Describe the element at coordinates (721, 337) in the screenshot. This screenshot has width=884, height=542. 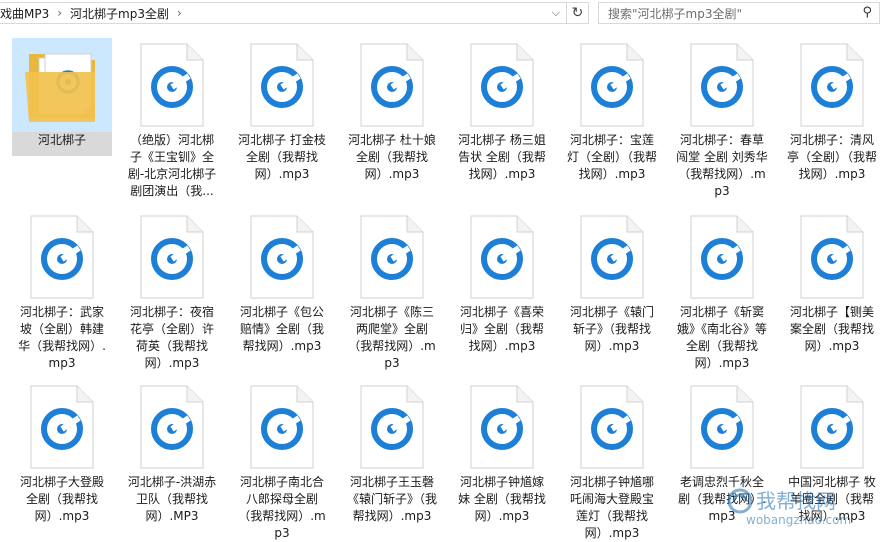
I see `file-name: 河北梆子《斩窦娥》《南北谷》等全剧（我帮找网）.mp3` at that location.